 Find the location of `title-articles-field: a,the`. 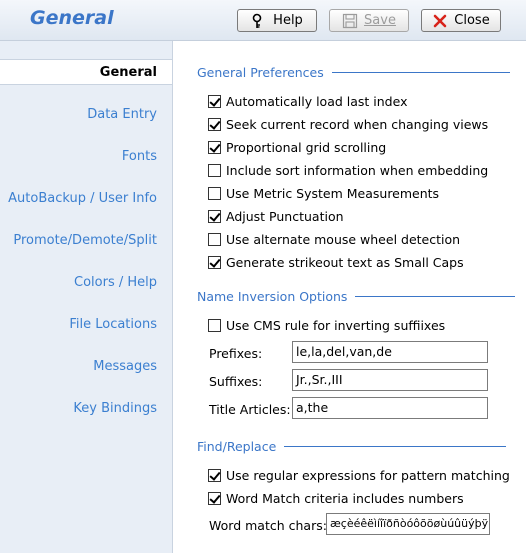

title-articles-field: a,the is located at coordinates (390, 408).